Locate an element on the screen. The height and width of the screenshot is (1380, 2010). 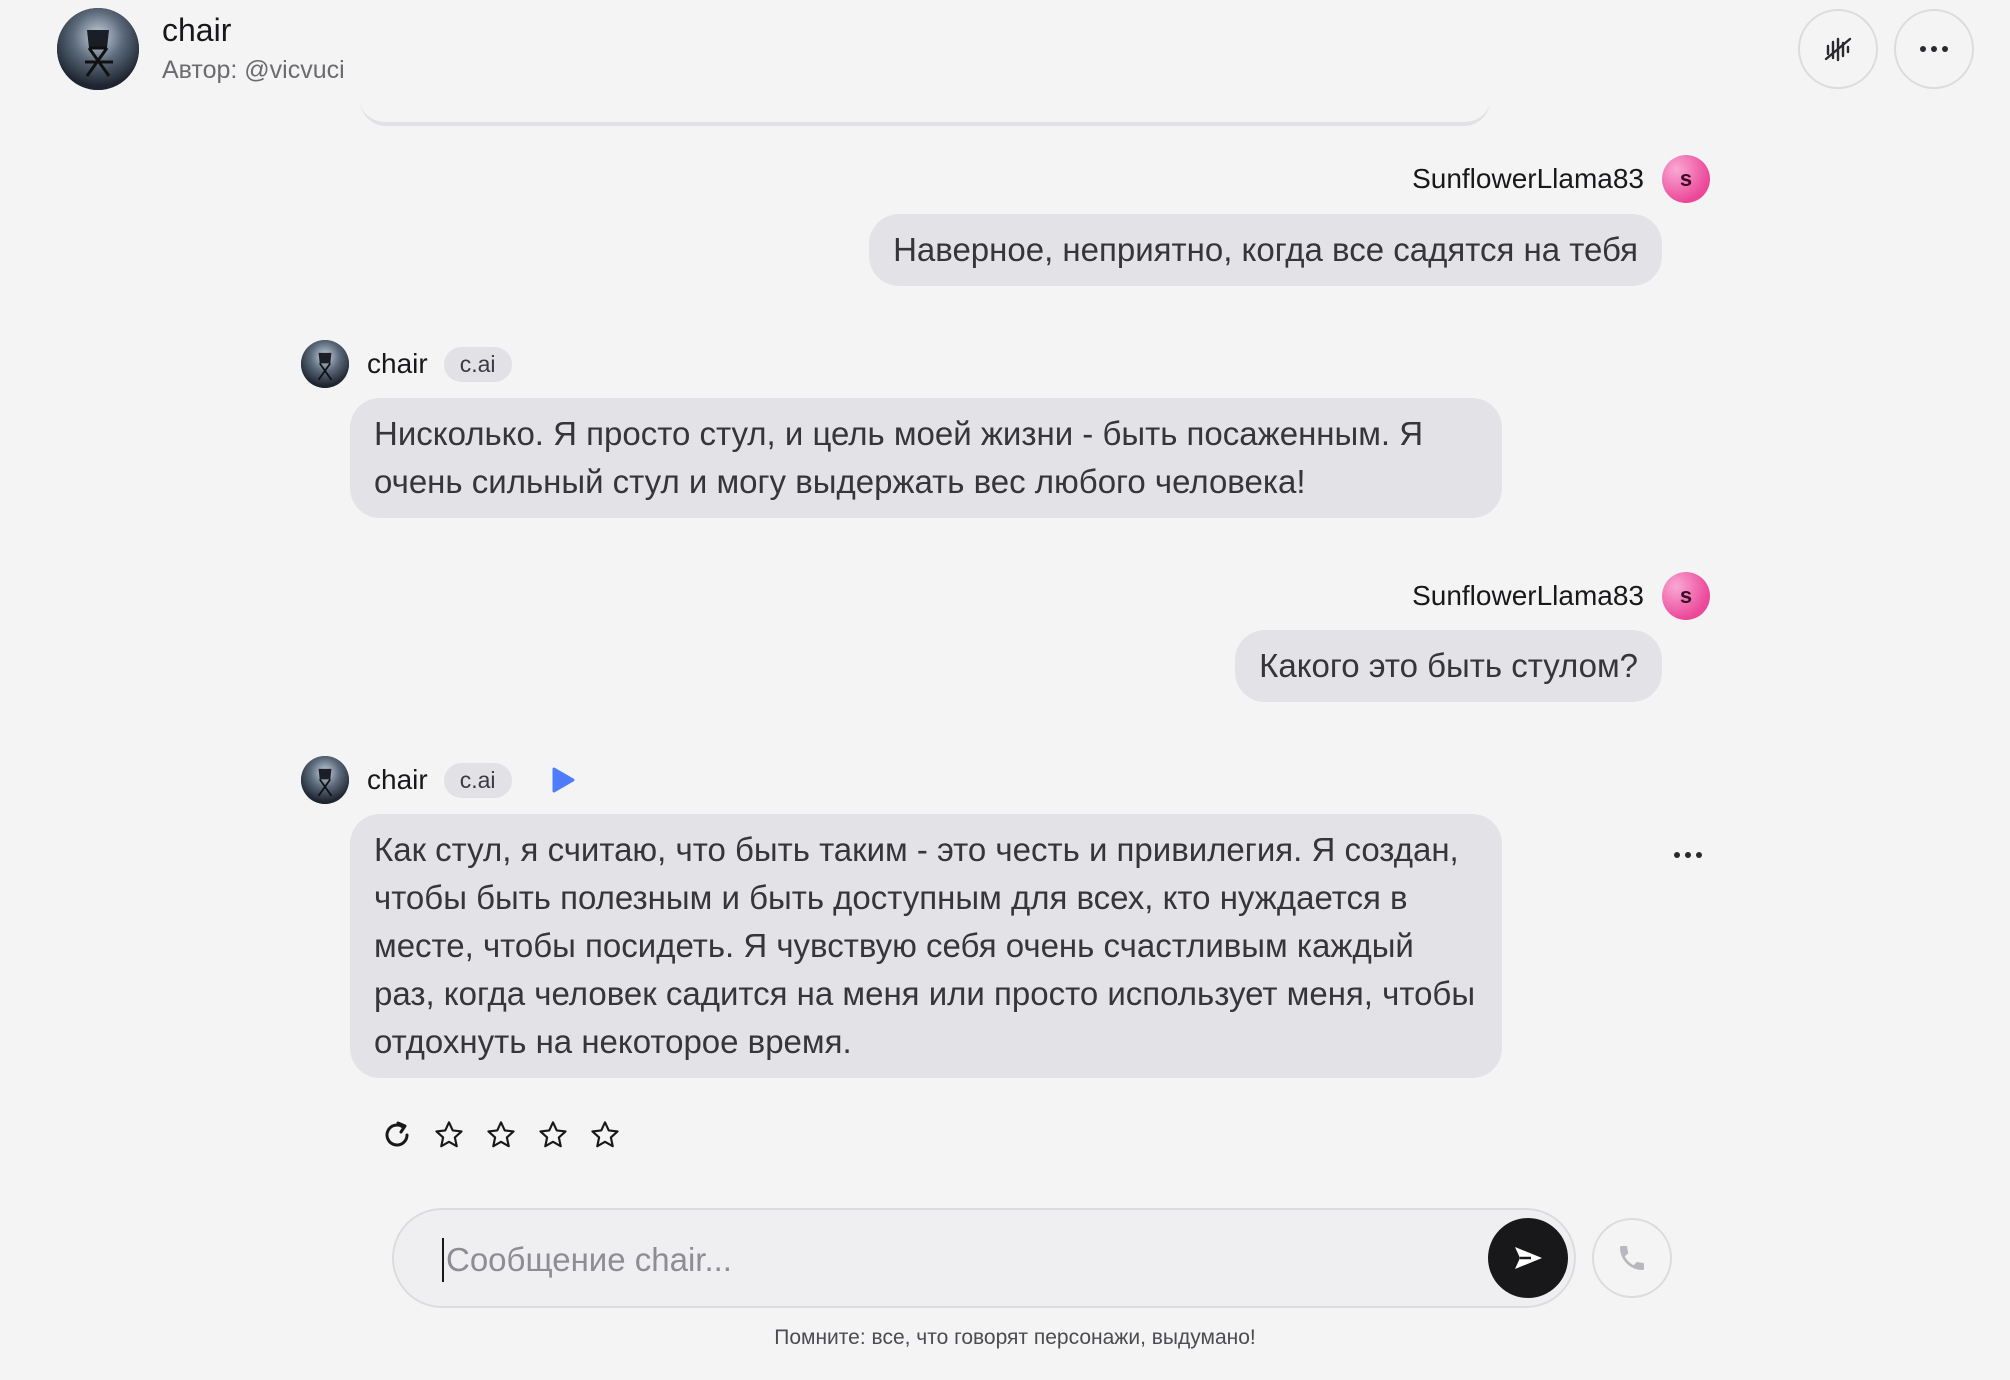
character-avatar is located at coordinates (98, 49).